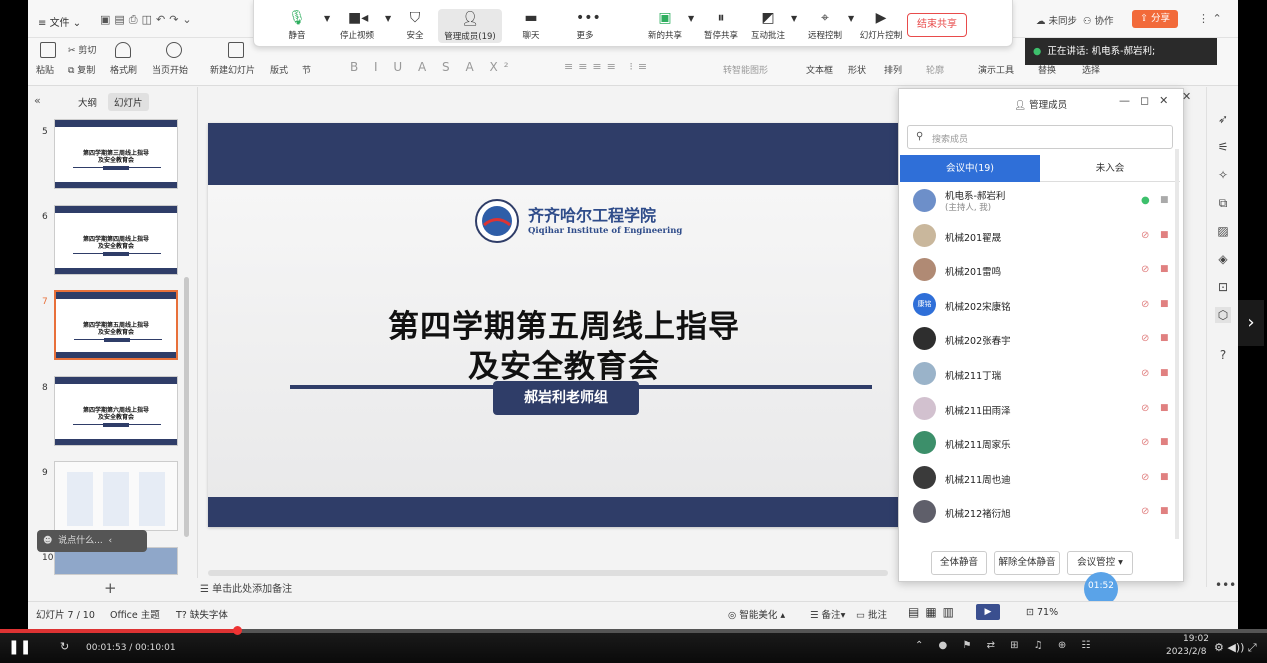 This screenshot has height=663, width=1267. What do you see at coordinates (116, 240) in the screenshot?
I see `slide-thumbnail-6: 第四学期第四周线上指导 及安全教育会` at bounding box center [116, 240].